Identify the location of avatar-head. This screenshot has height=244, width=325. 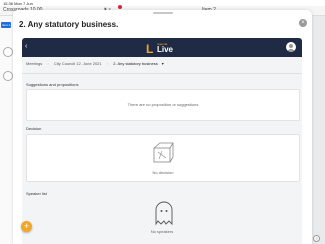
(291, 46).